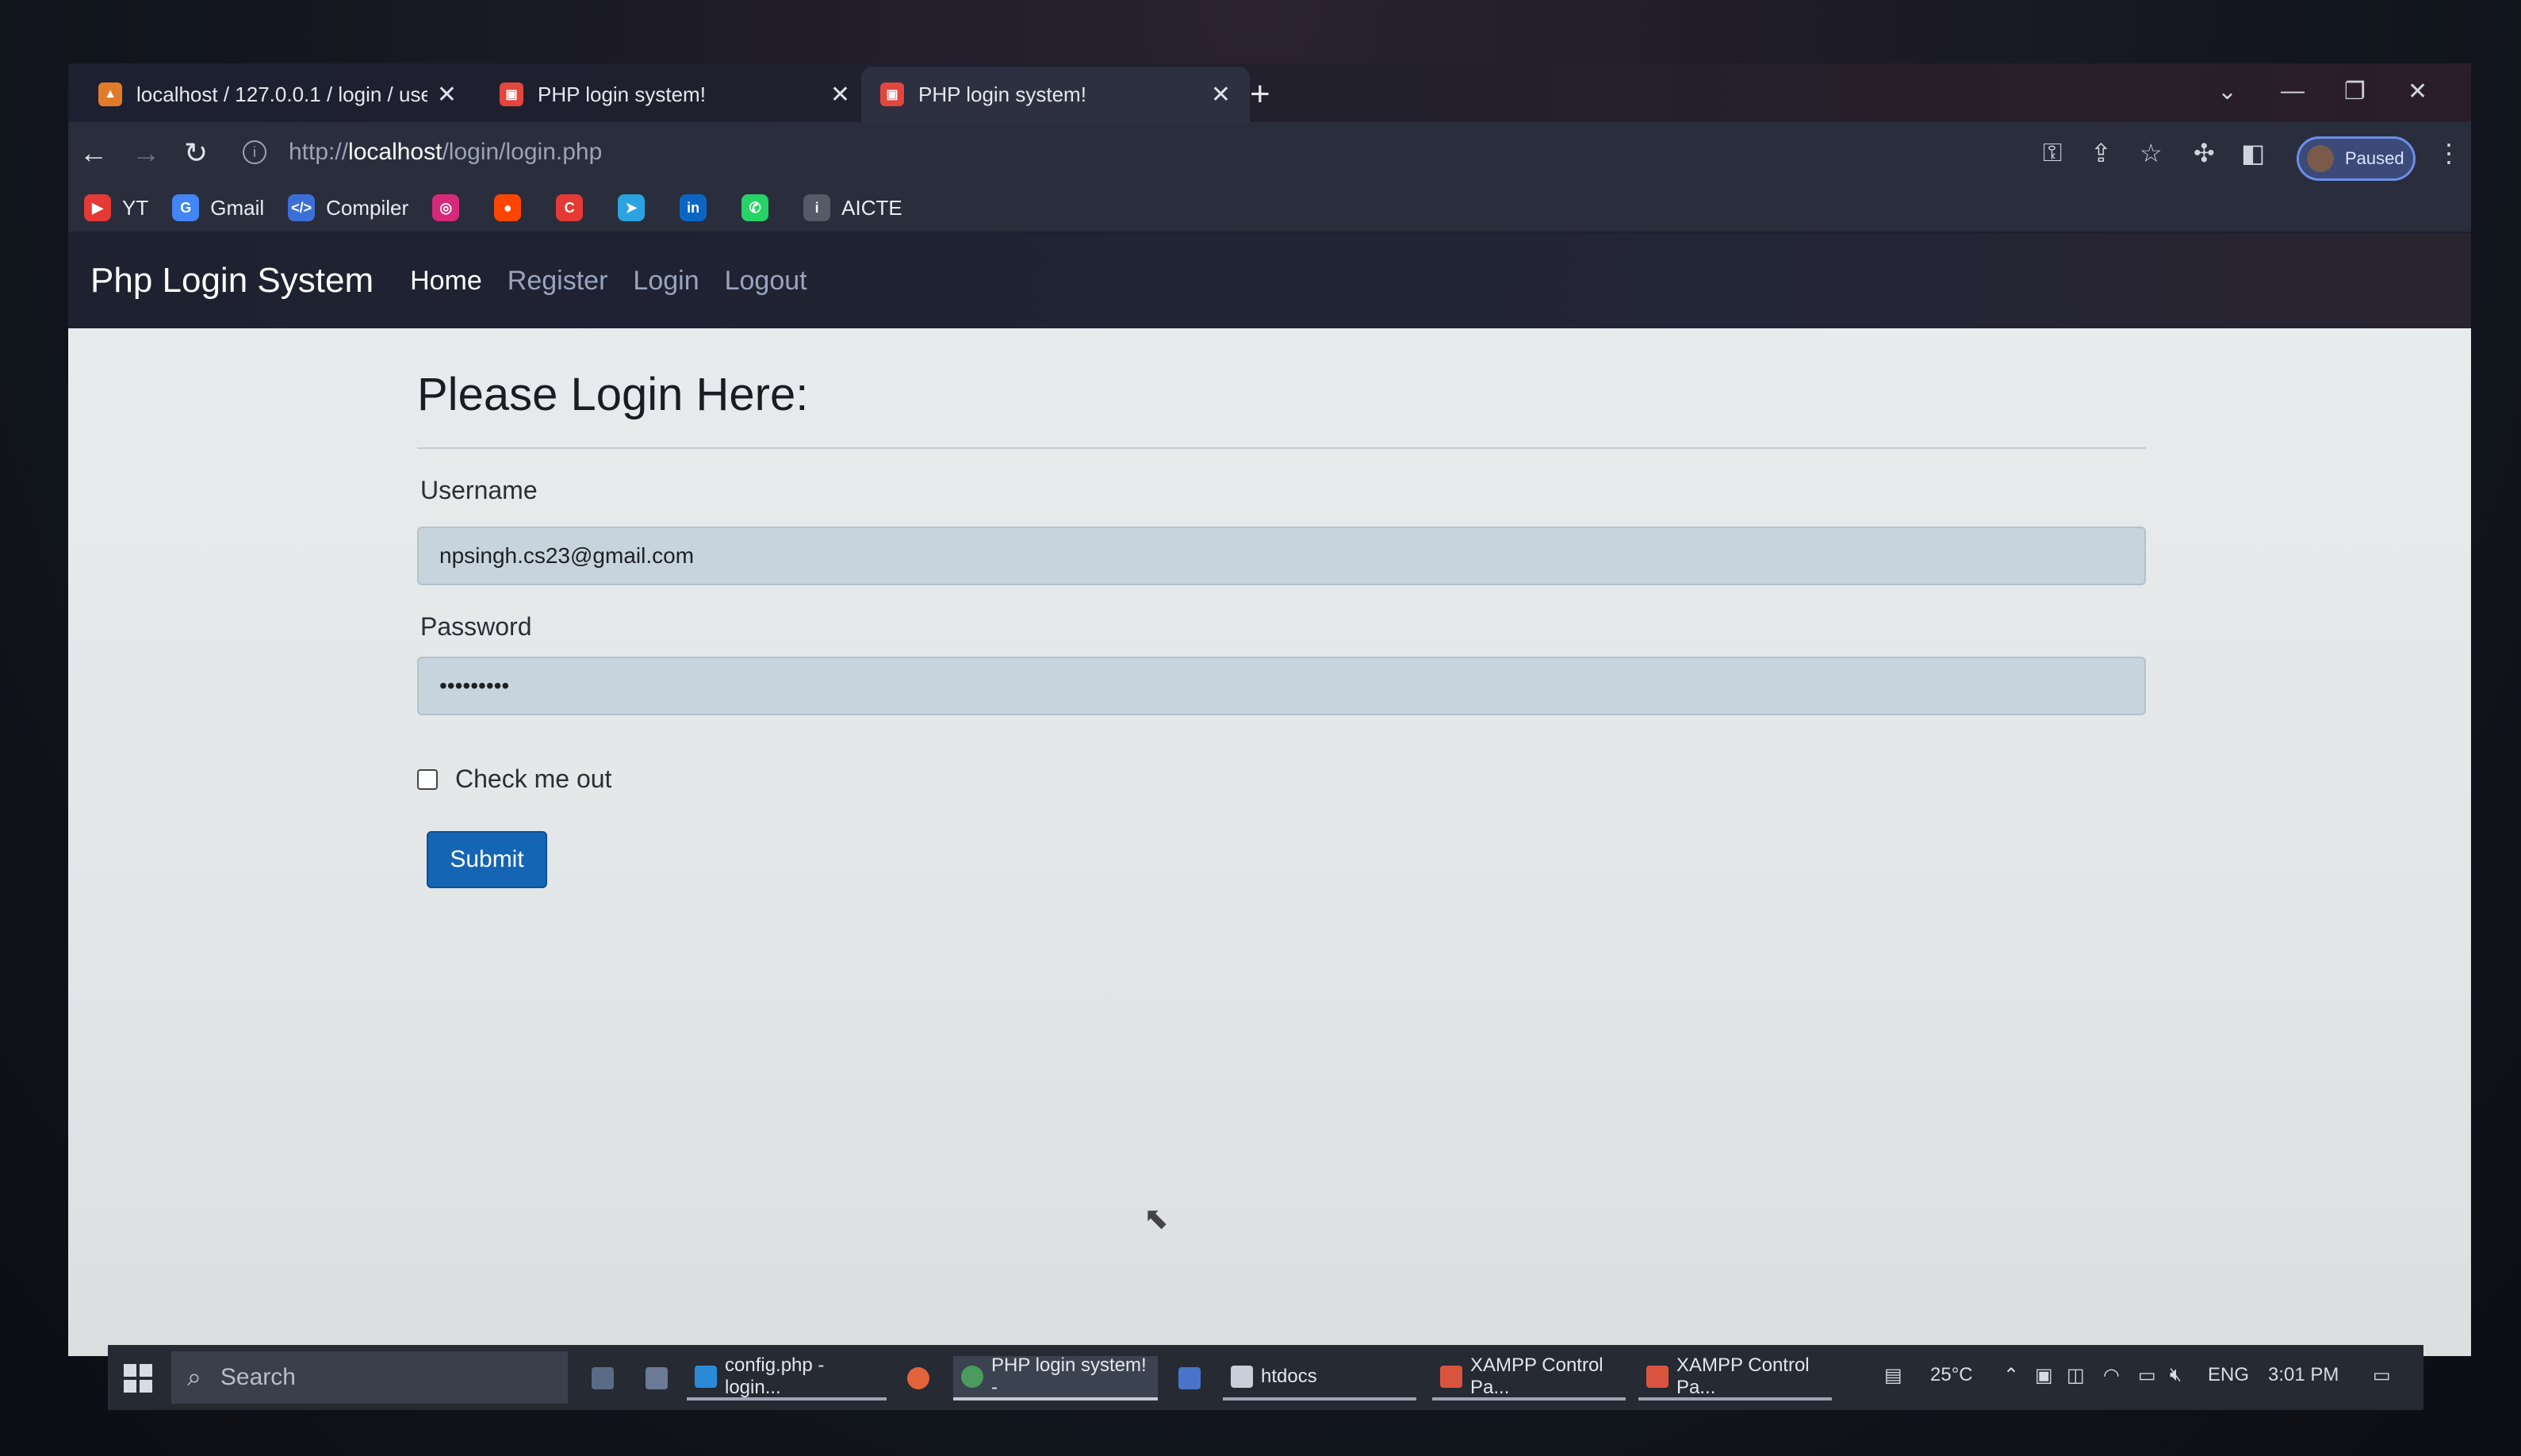  I want to click on nav-register: Register, so click(558, 281).